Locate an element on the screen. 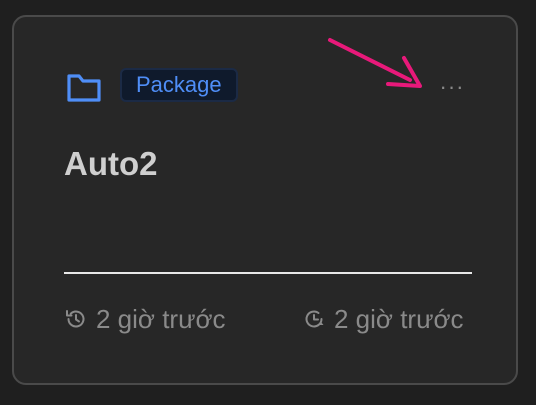 This screenshot has height=405, width=536. updated-time: 2 giờ trước is located at coordinates (383, 319).